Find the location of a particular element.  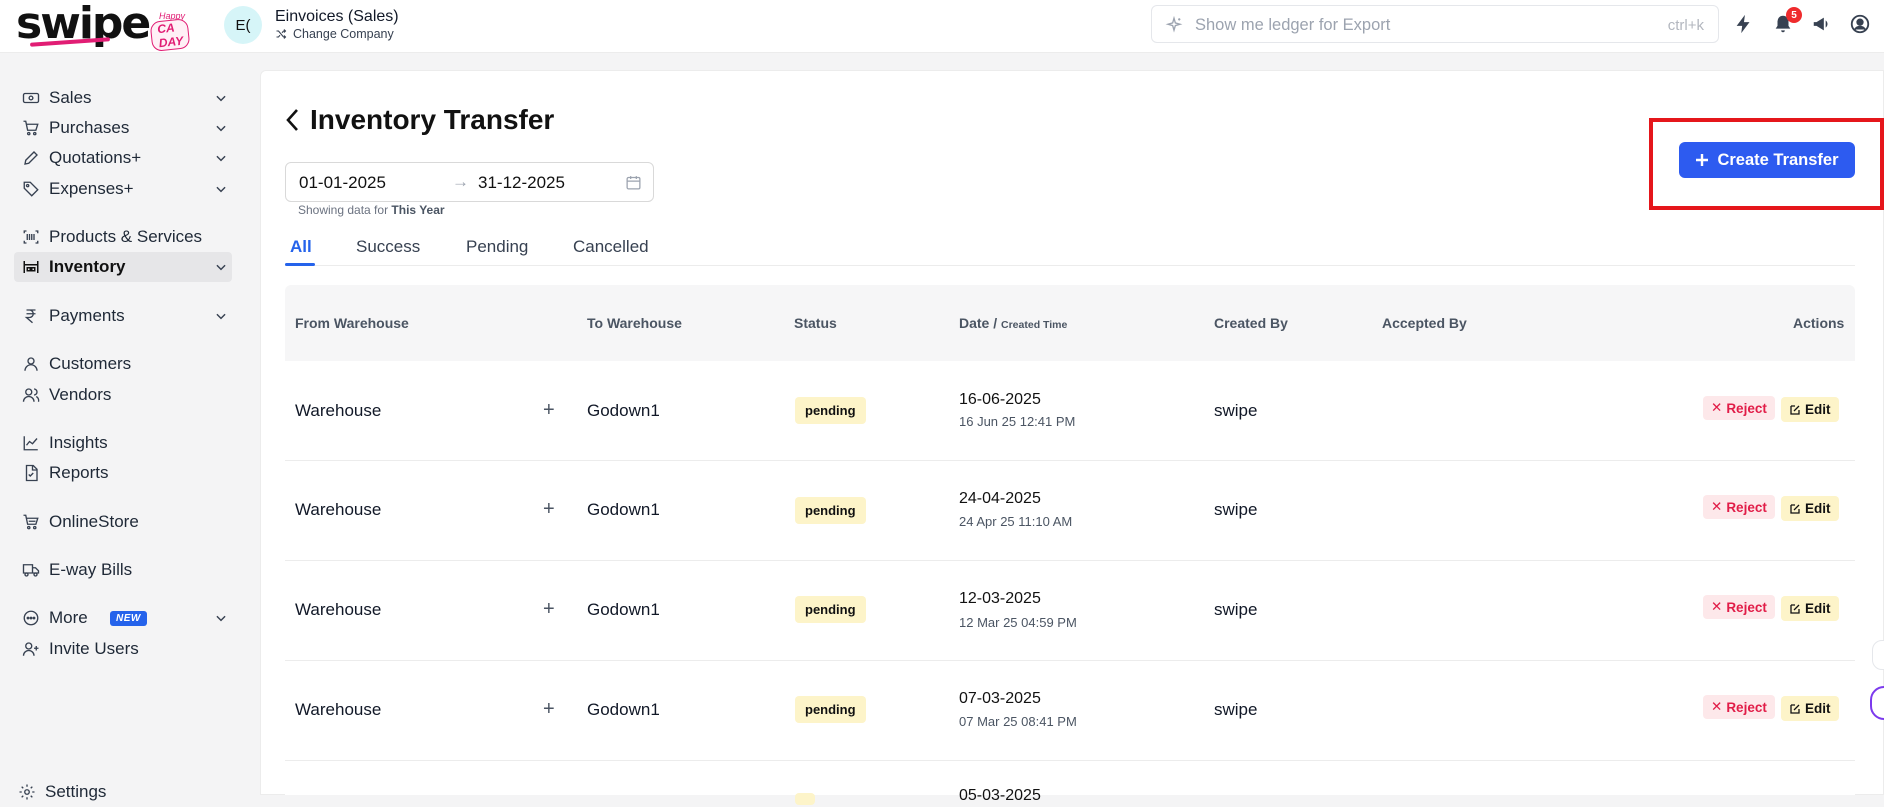

tab-all: All is located at coordinates (301, 247).